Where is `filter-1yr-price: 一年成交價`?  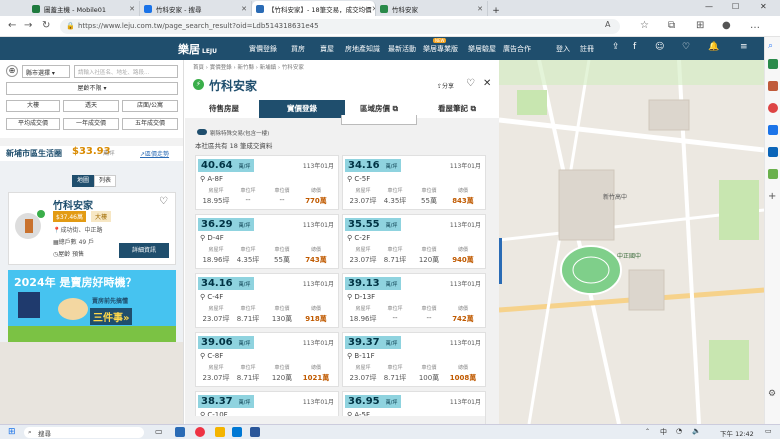
filter-1yr-price: 一年成交價 is located at coordinates (91, 124).